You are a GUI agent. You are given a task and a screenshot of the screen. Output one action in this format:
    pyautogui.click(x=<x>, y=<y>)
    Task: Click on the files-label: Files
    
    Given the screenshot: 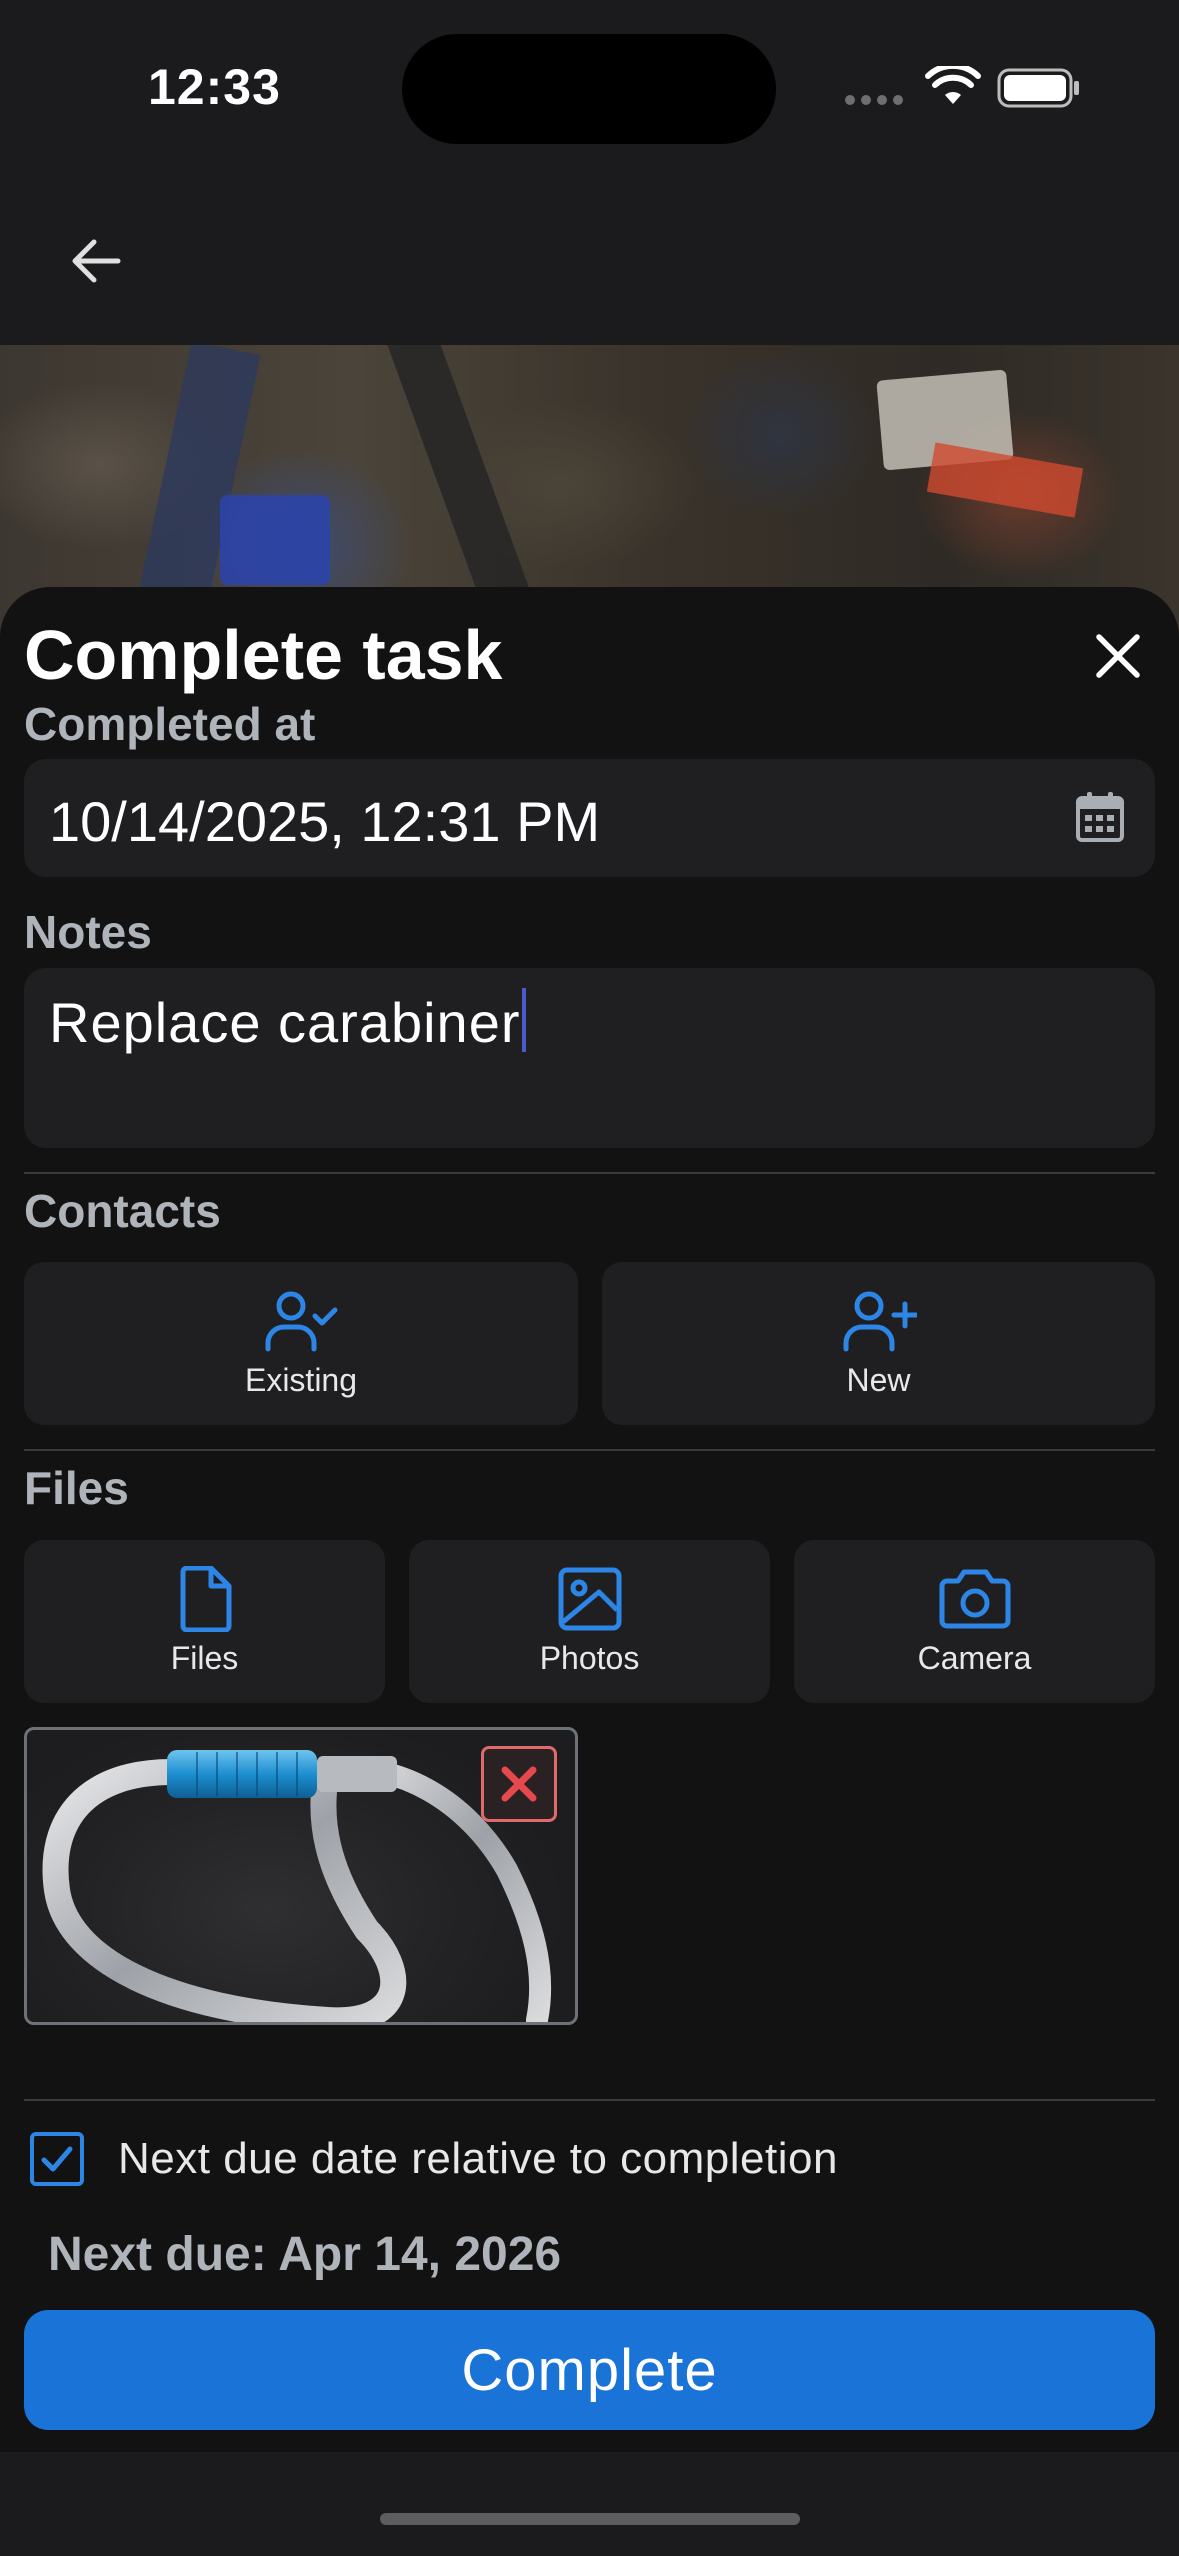 What is the action you would take?
    pyautogui.click(x=76, y=1488)
    